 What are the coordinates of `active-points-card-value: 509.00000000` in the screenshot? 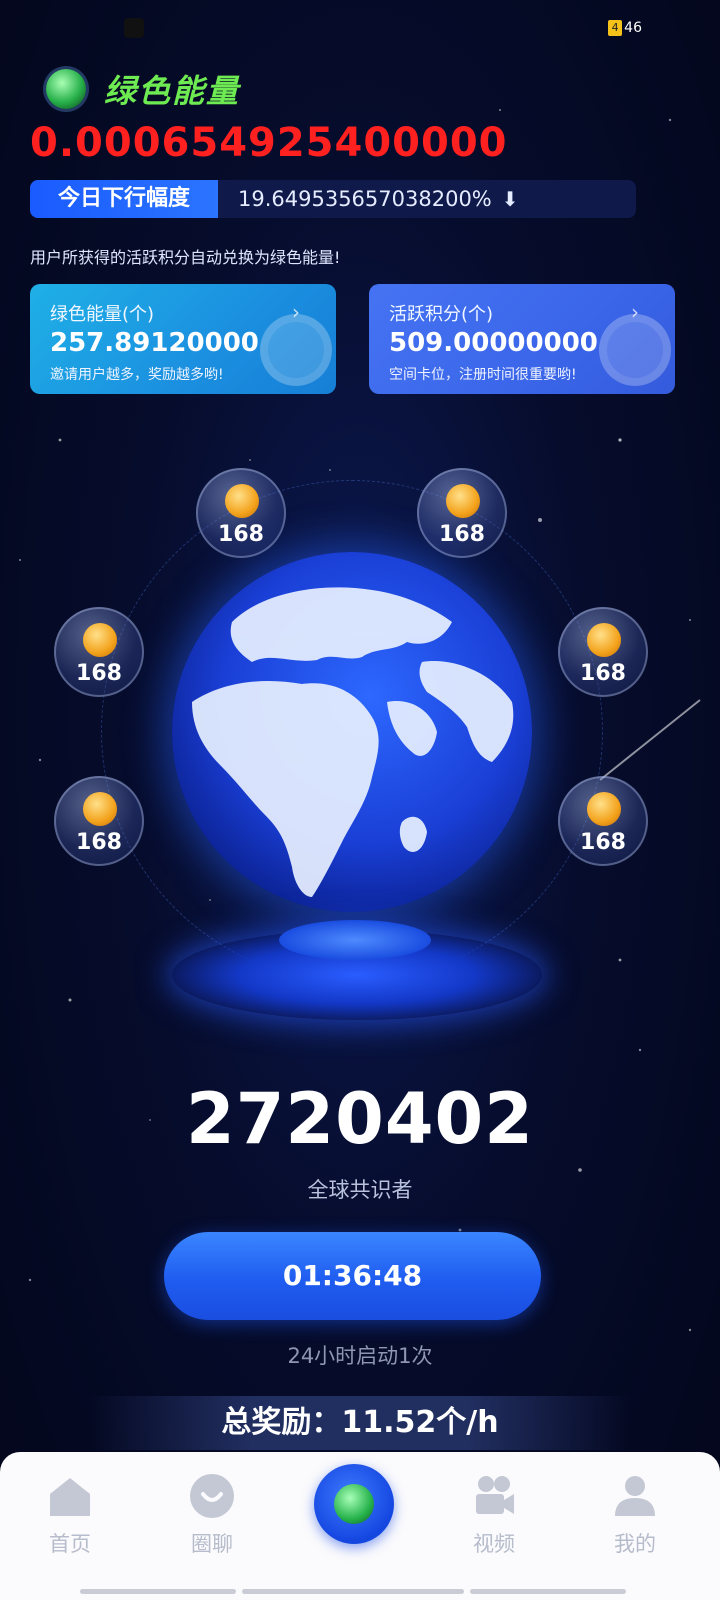 It's located at (493, 343).